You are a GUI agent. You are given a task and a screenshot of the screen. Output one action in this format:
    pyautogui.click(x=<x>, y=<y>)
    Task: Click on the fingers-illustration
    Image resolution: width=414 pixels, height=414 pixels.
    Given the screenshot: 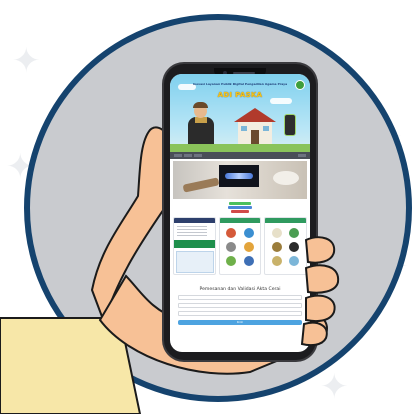 What is the action you would take?
    pyautogui.click(x=320, y=291)
    